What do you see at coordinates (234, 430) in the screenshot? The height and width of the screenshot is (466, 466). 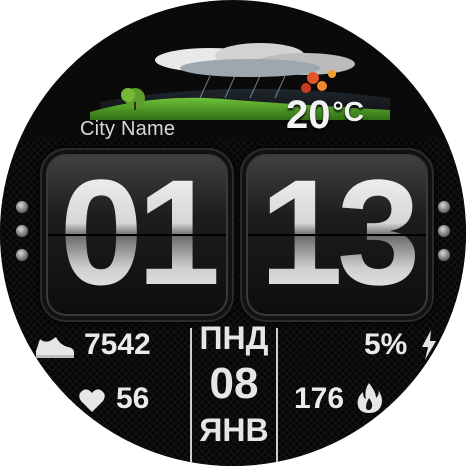 I see `month: ЯНВ` at bounding box center [234, 430].